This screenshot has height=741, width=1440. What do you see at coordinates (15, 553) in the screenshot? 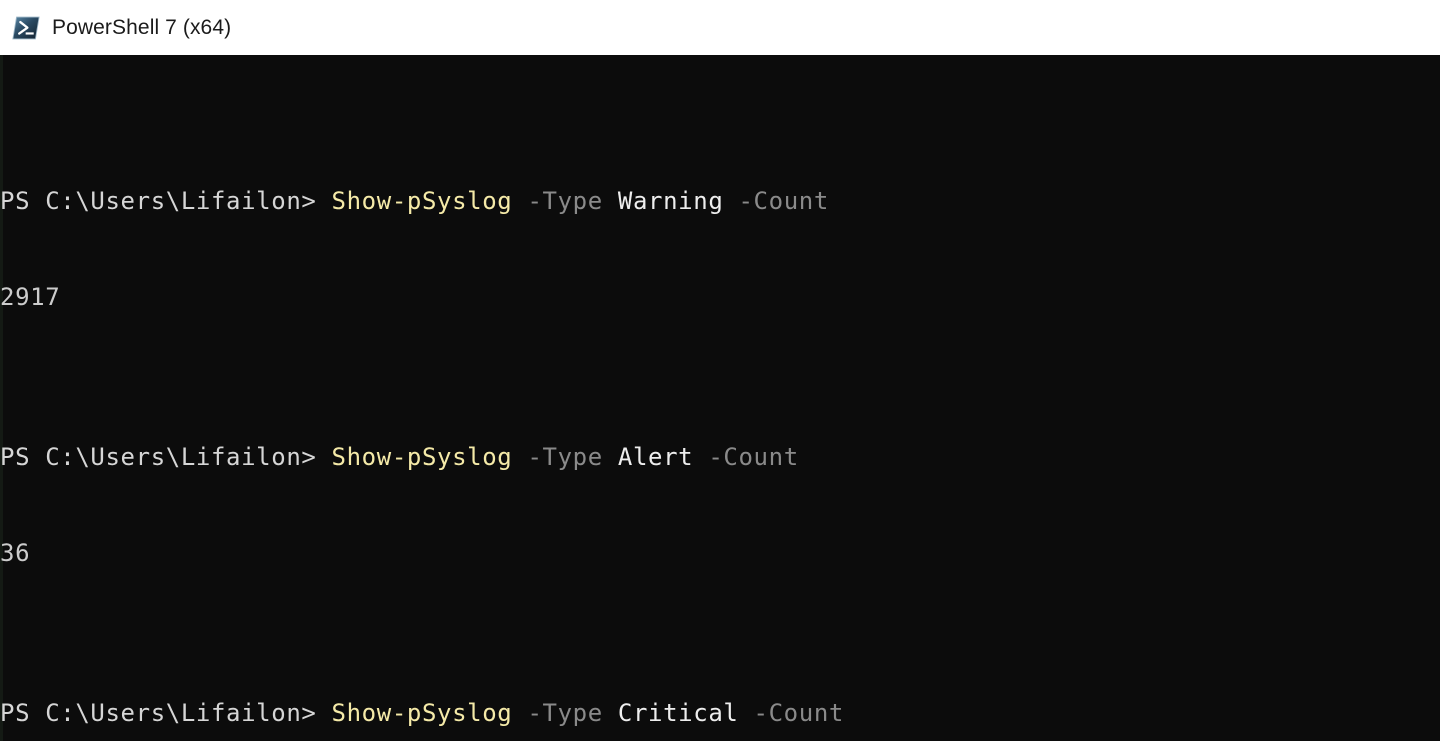
I see `terminal-line-output: 36` at bounding box center [15, 553].